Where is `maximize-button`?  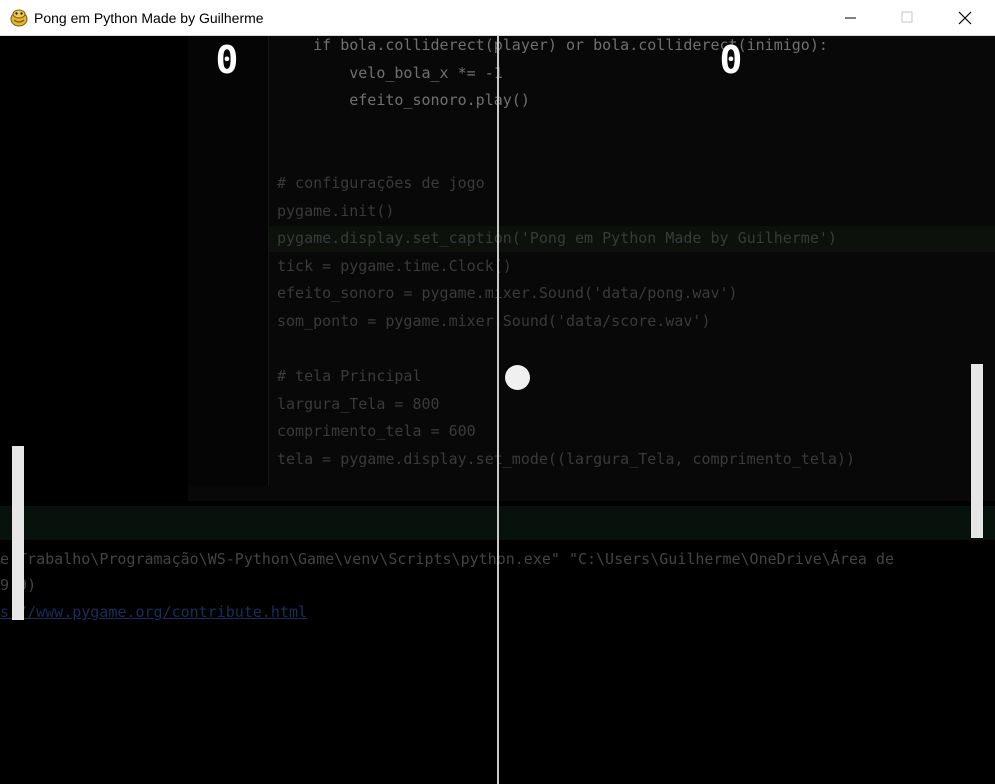 maximize-button is located at coordinates (907, 18).